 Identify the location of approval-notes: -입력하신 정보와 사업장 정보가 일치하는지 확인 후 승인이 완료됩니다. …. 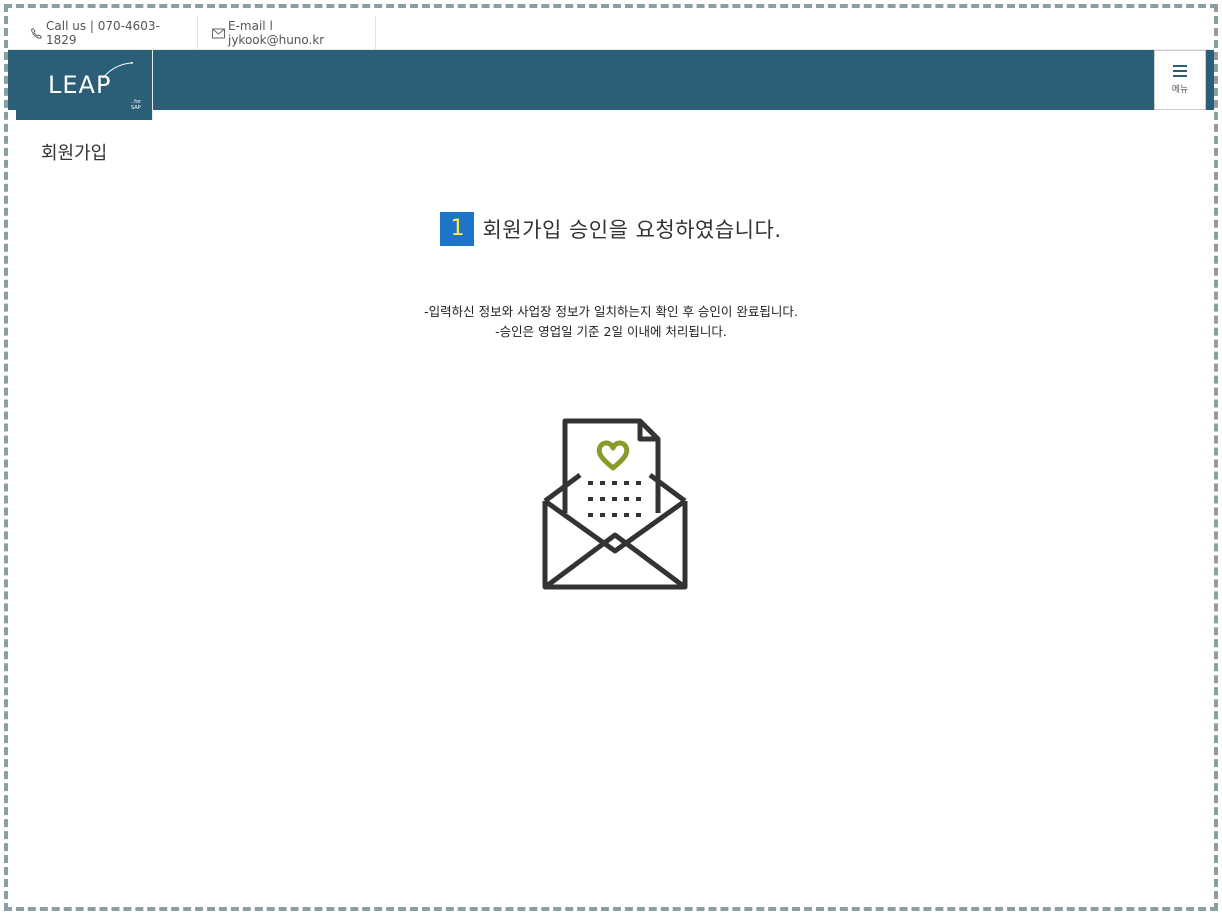
(611, 322).